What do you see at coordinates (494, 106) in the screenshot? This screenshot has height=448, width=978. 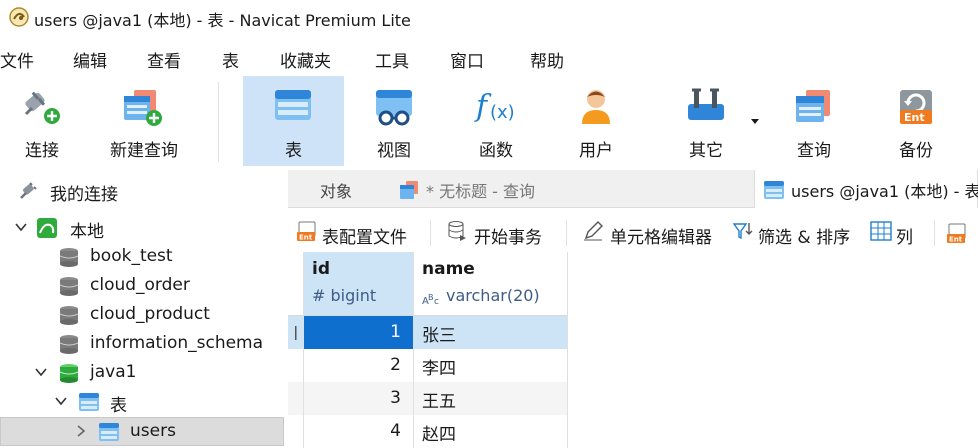 I see `function-fx-icon: f (x)` at bounding box center [494, 106].